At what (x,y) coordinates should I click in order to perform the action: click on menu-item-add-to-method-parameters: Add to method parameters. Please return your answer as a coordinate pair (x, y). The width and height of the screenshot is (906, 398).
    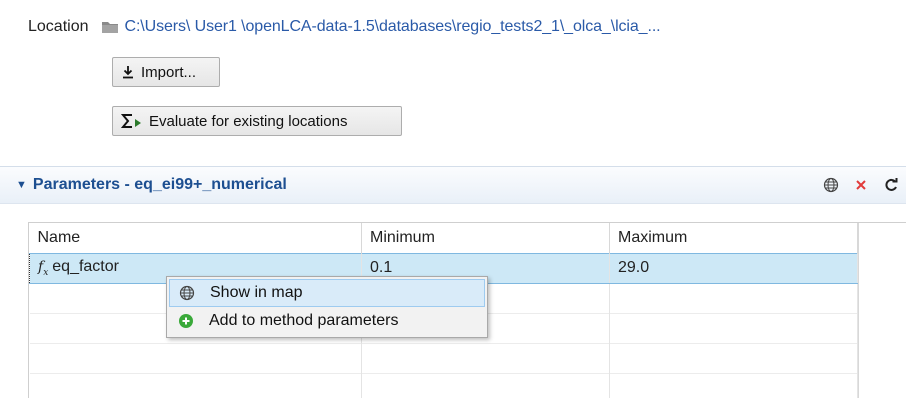
    Looking at the image, I should click on (327, 321).